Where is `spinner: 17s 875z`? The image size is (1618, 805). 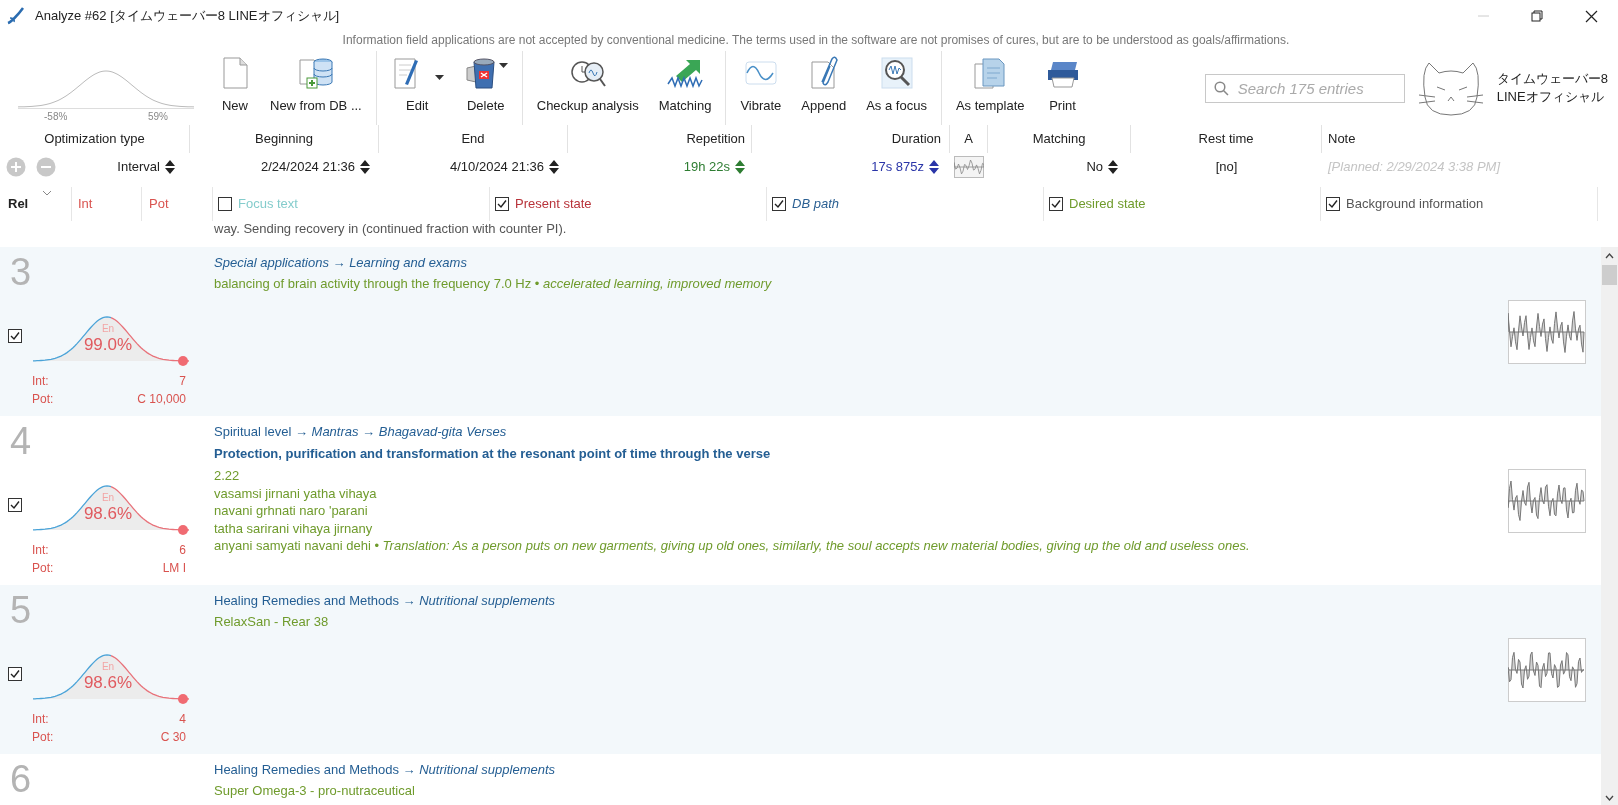
spinner: 17s 875z is located at coordinates (905, 167).